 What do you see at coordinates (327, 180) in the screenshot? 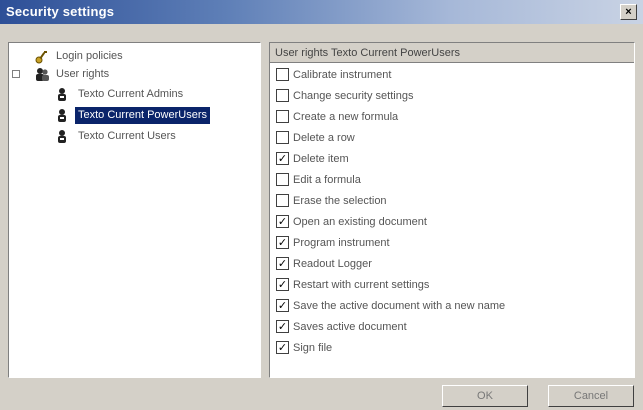
I see `permission-label: Edit a formula` at bounding box center [327, 180].